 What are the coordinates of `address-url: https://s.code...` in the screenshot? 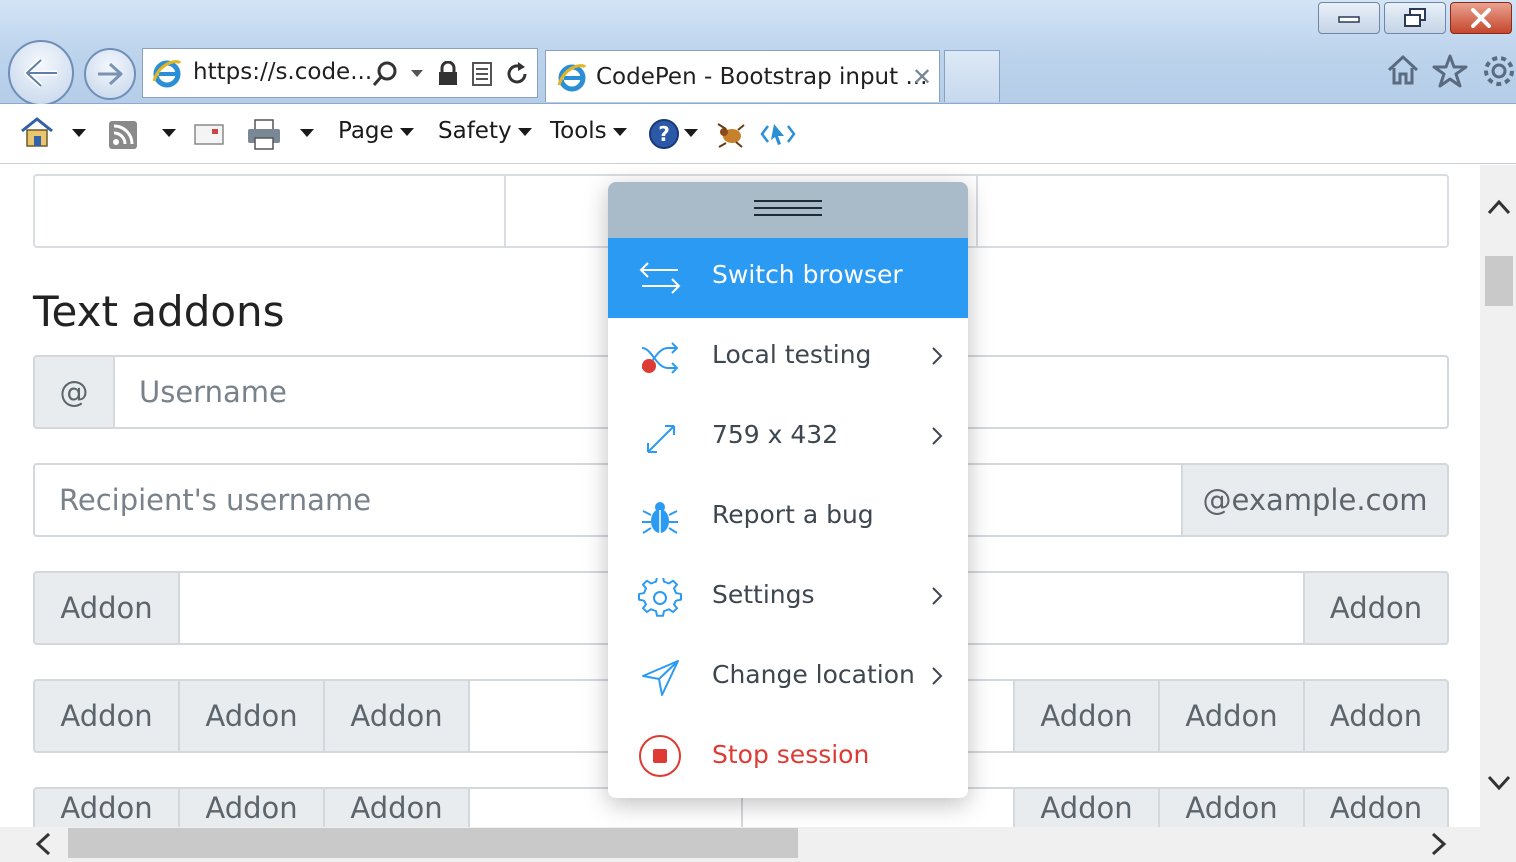 It's located at (283, 72).